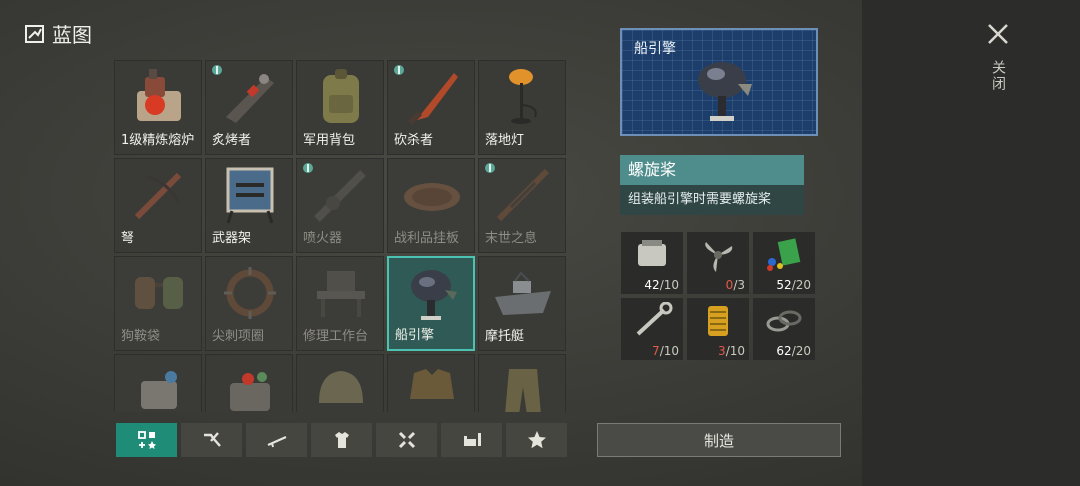  I want to click on tooltip-description: 组装船引擎时需要螺旋桨, so click(712, 200).